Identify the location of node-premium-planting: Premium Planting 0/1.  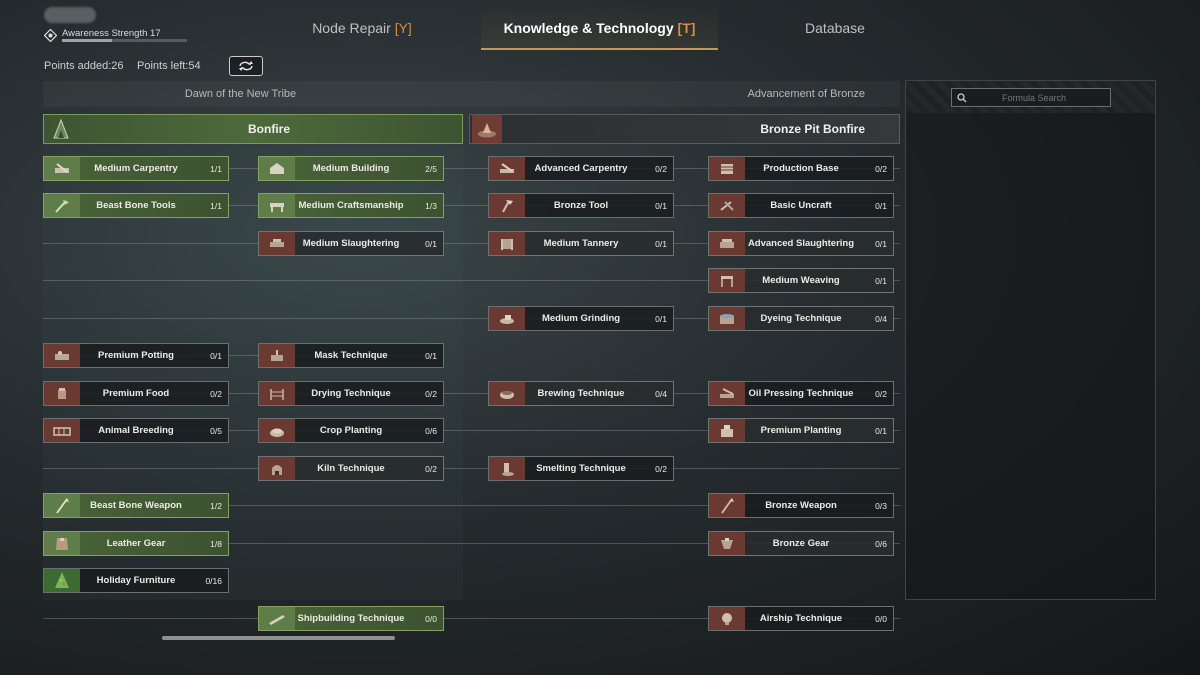
(801, 430).